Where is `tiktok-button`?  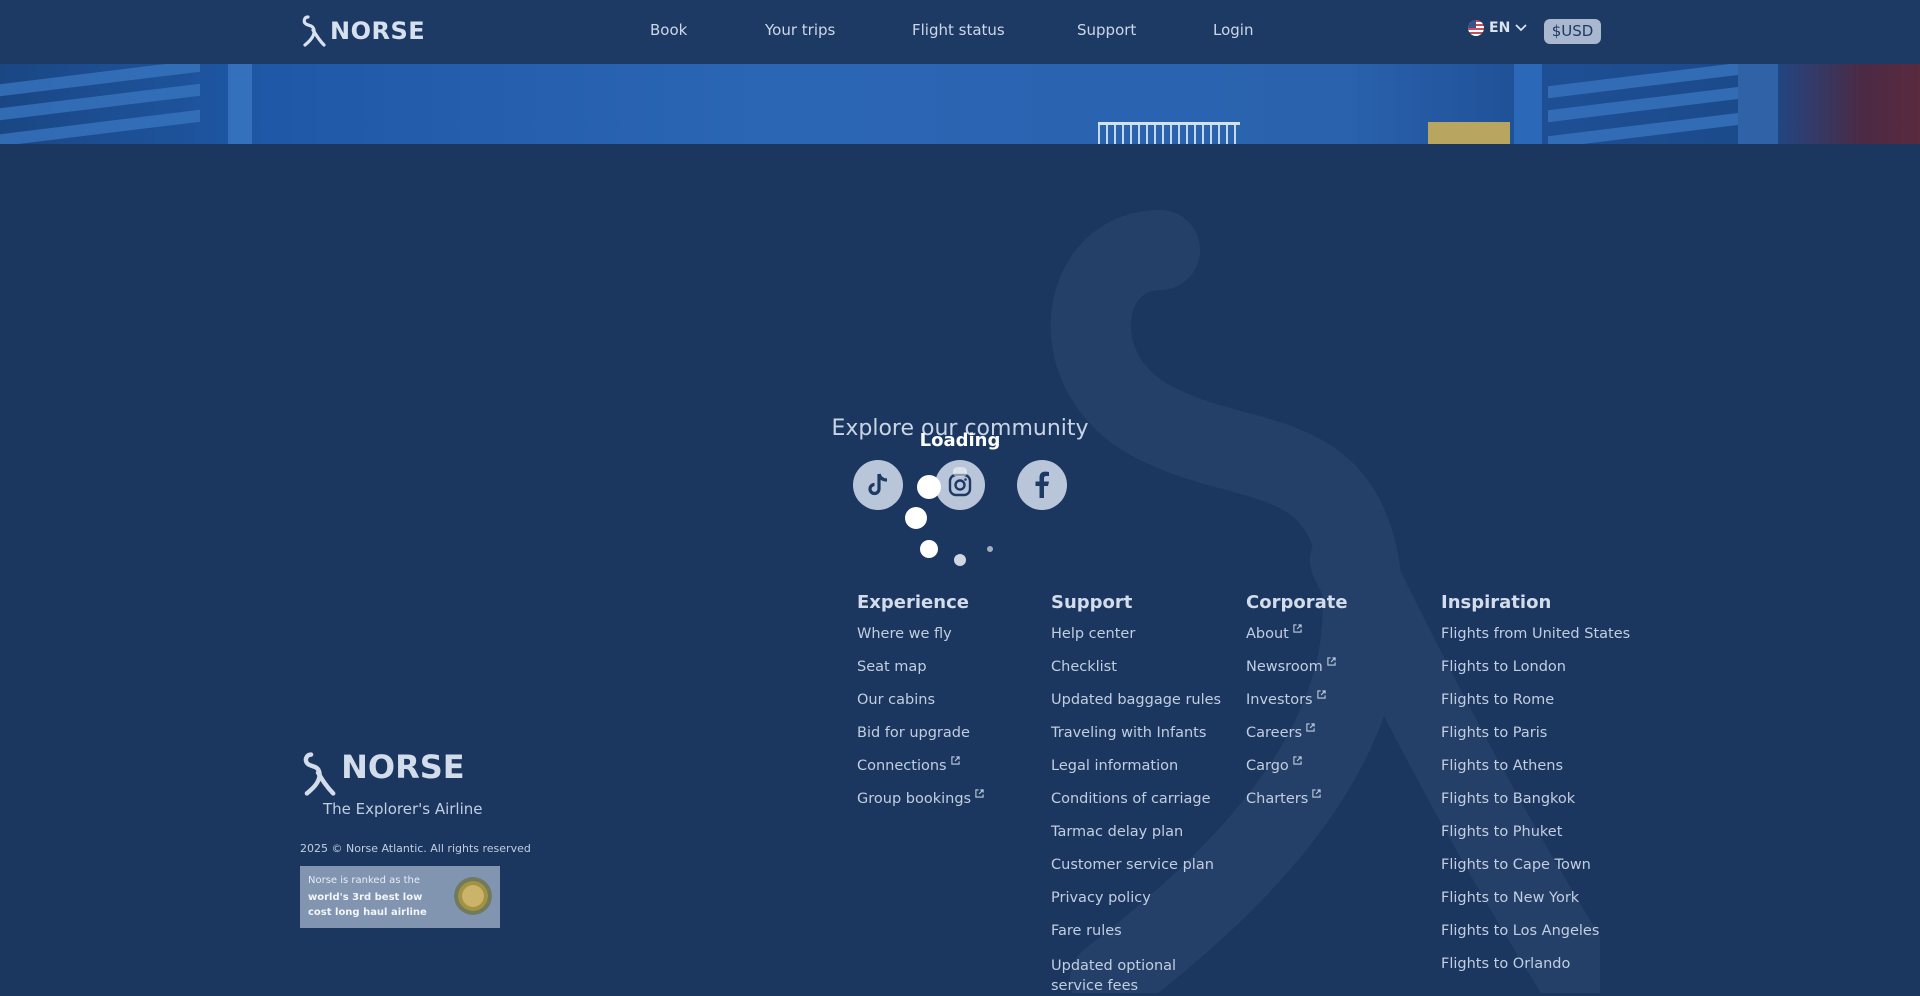 tiktok-button is located at coordinates (878, 485).